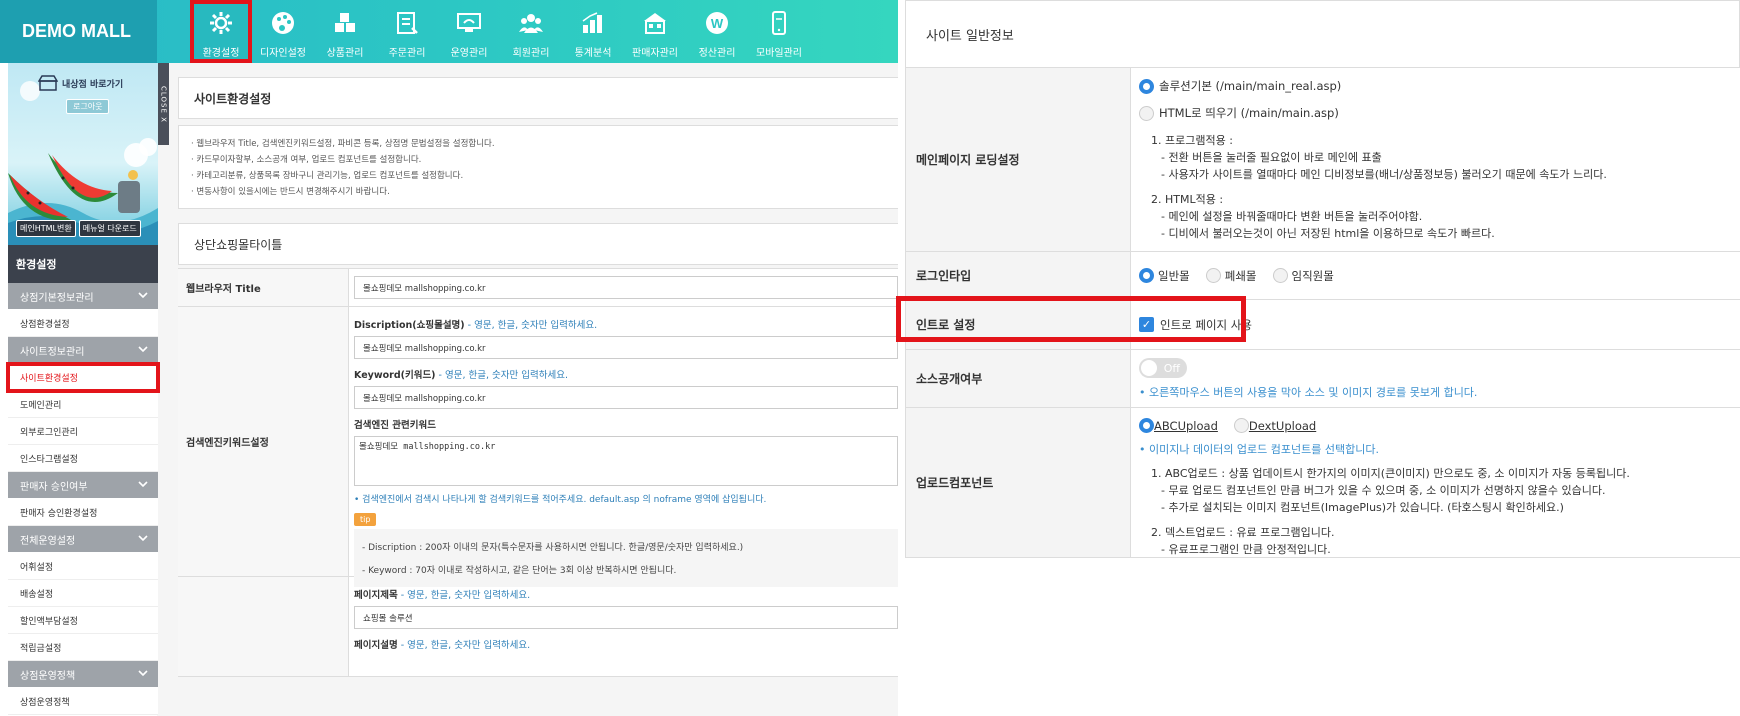 Image resolution: width=1740 pixels, height=716 pixels. I want to click on store-icon, so click(655, 27).